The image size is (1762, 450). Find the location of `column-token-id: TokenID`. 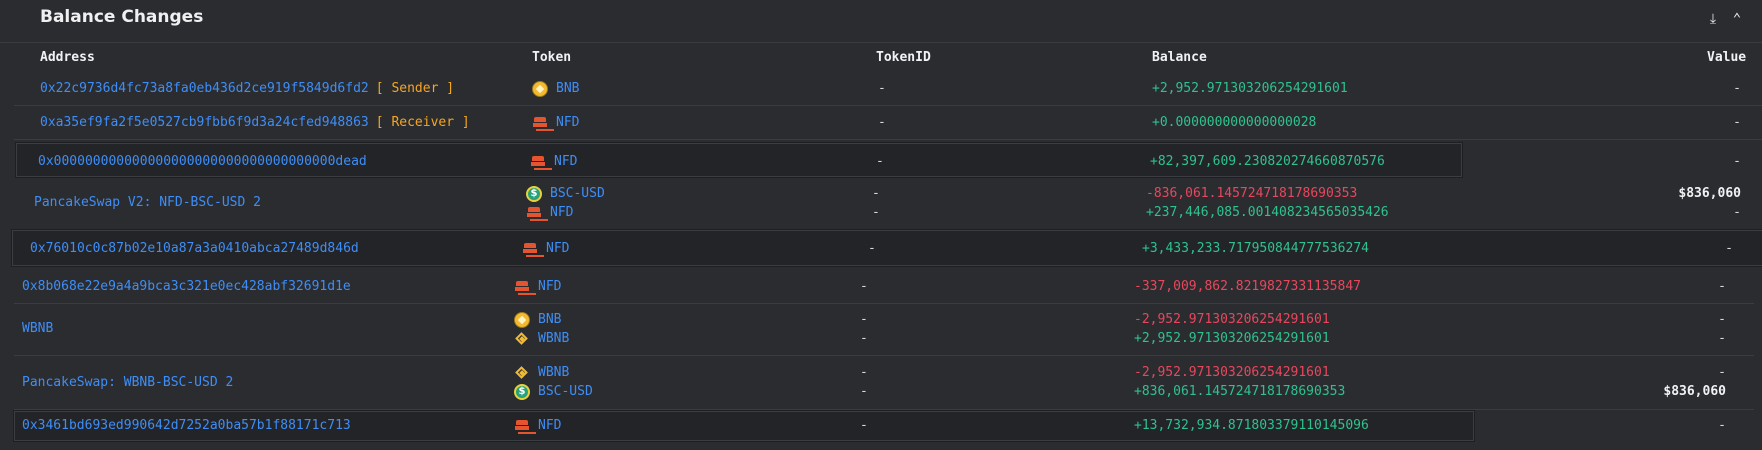

column-token-id: TokenID is located at coordinates (903, 57).